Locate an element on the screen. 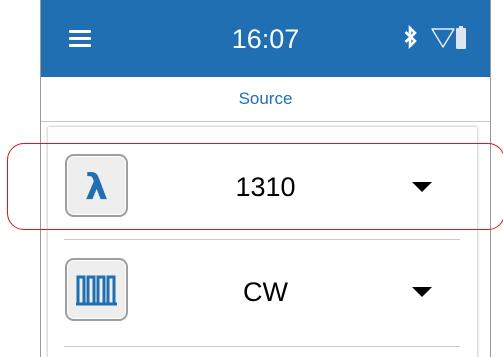  modulation-pulse-icon is located at coordinates (96, 289).